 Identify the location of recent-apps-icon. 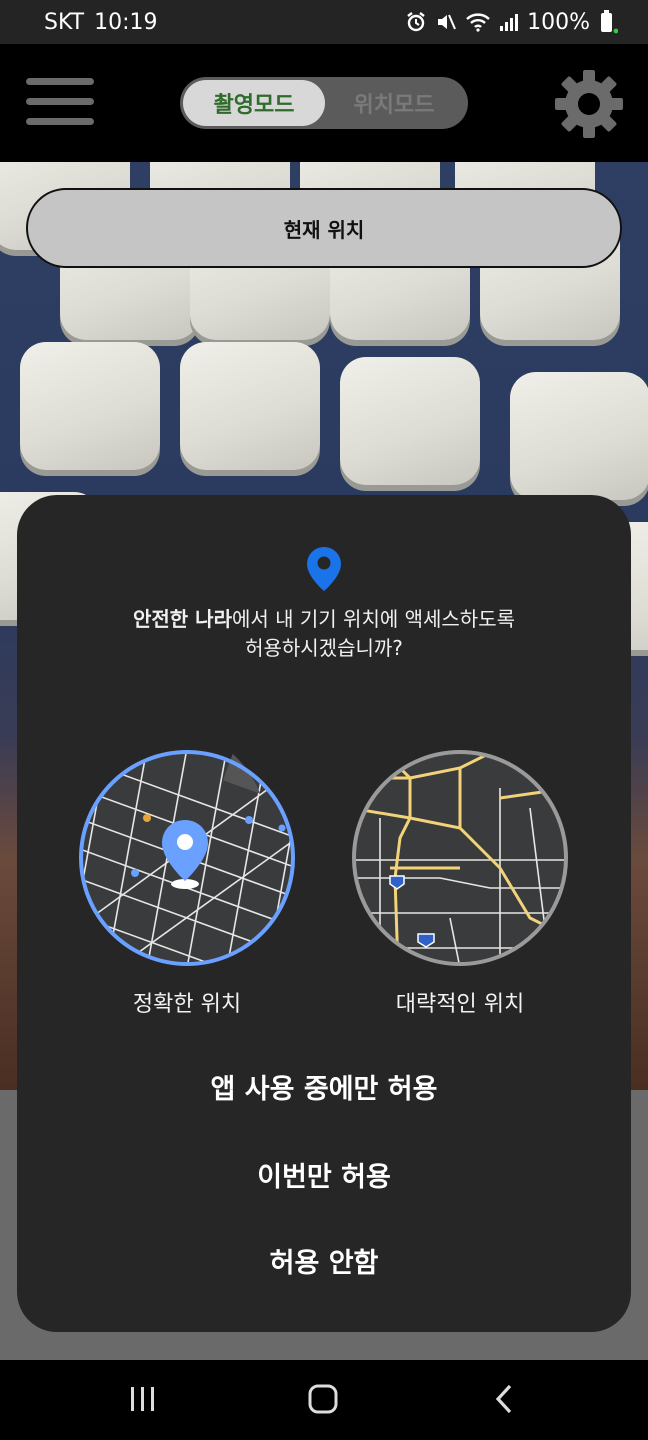
(143, 1401).